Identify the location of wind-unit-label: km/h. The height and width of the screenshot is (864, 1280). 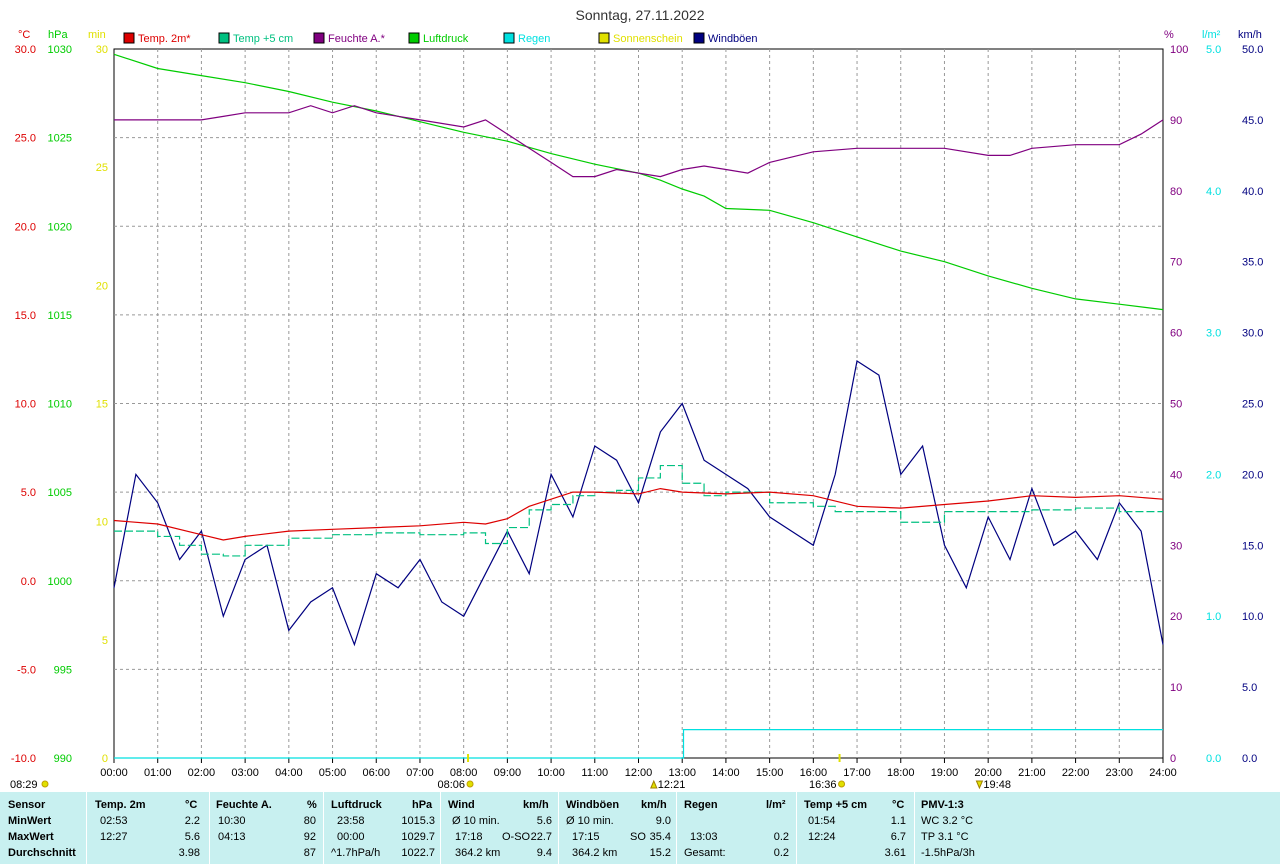
(1250, 35).